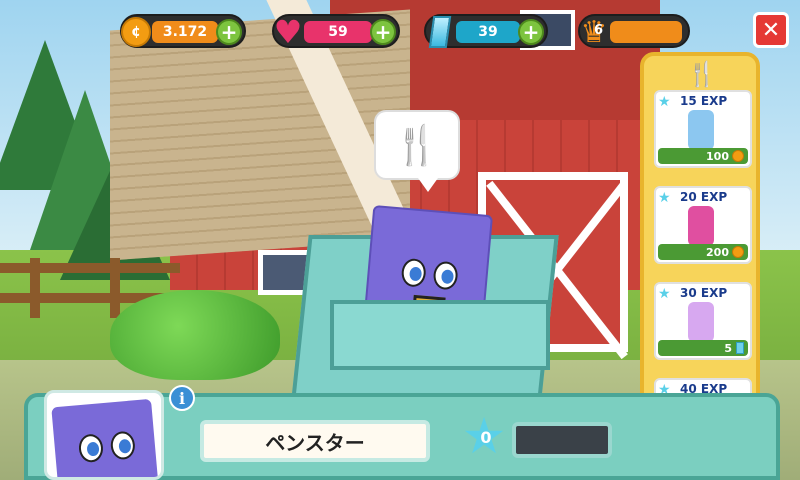  I want to click on coin-amount: 3.172, so click(185, 32).